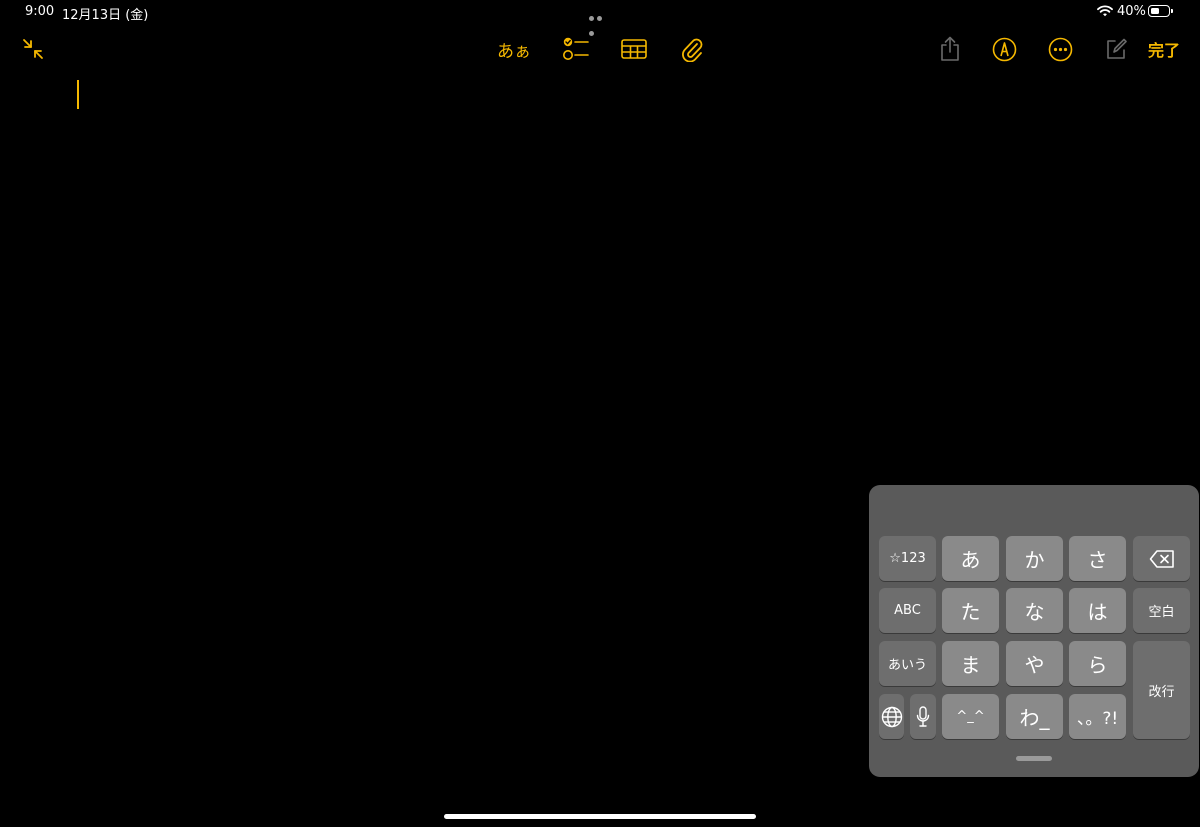  What do you see at coordinates (1034, 610) in the screenshot?
I see `key-na: な` at bounding box center [1034, 610].